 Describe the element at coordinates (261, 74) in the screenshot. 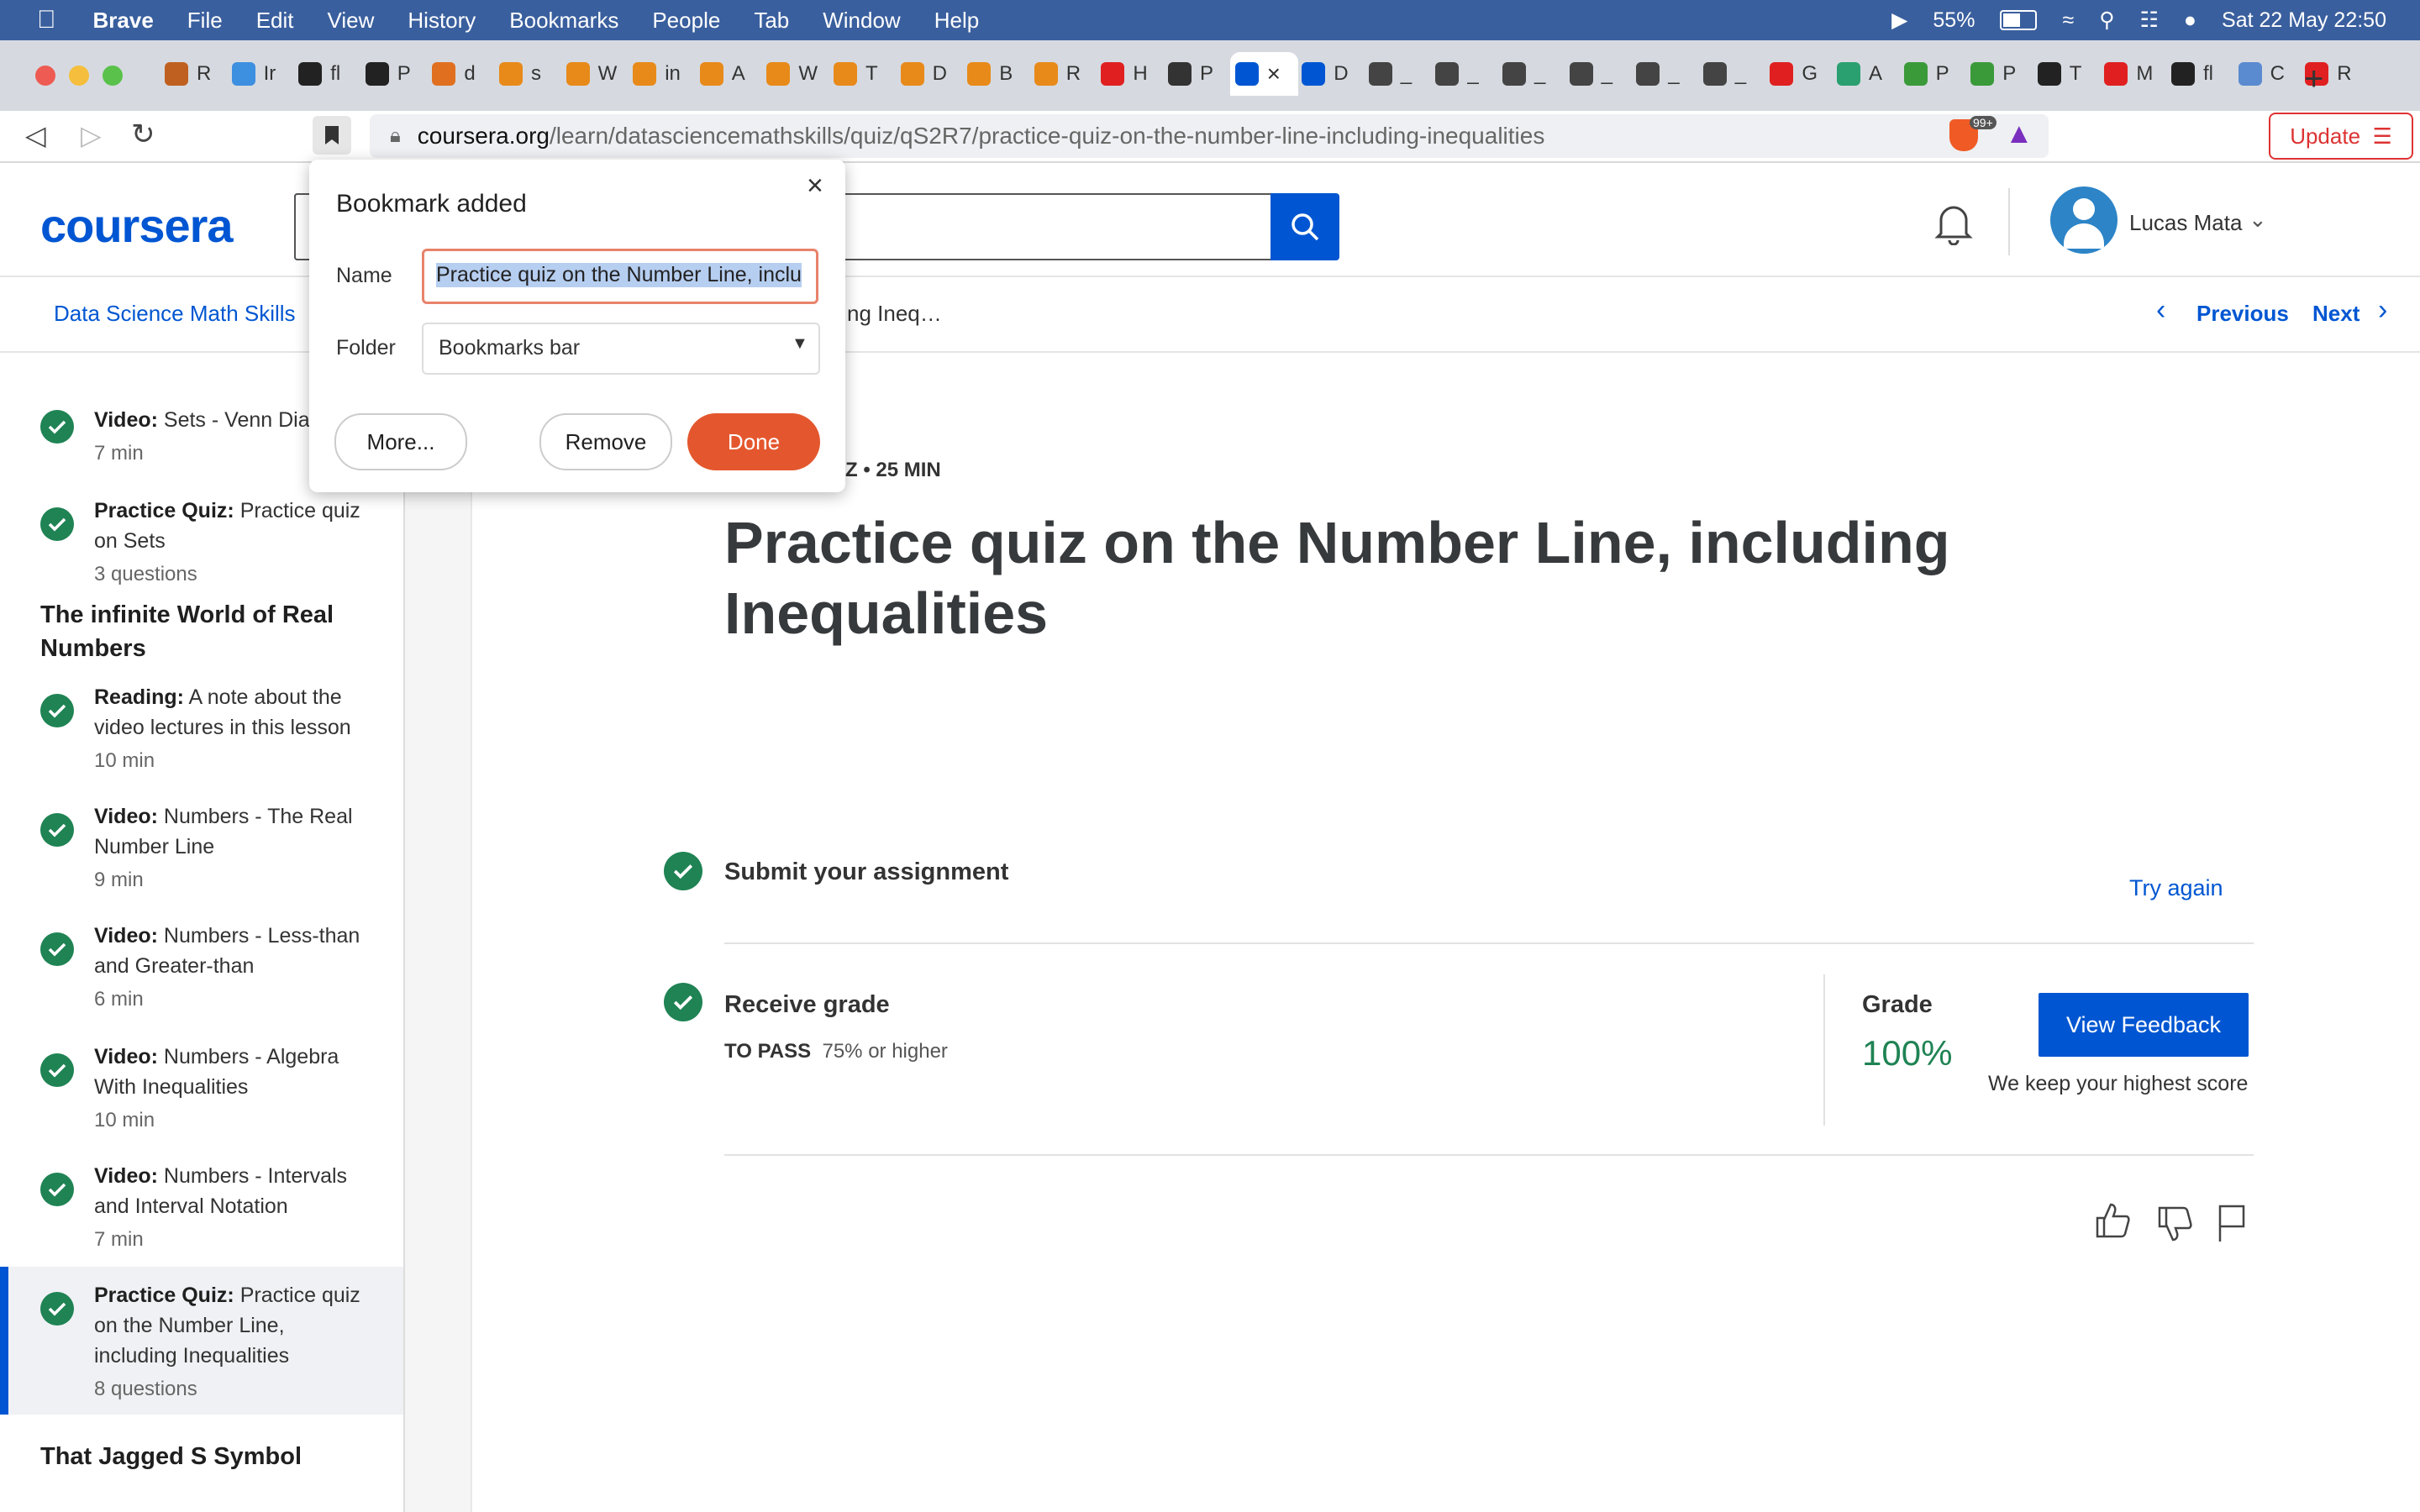

I see `browser-tab: Ir` at that location.